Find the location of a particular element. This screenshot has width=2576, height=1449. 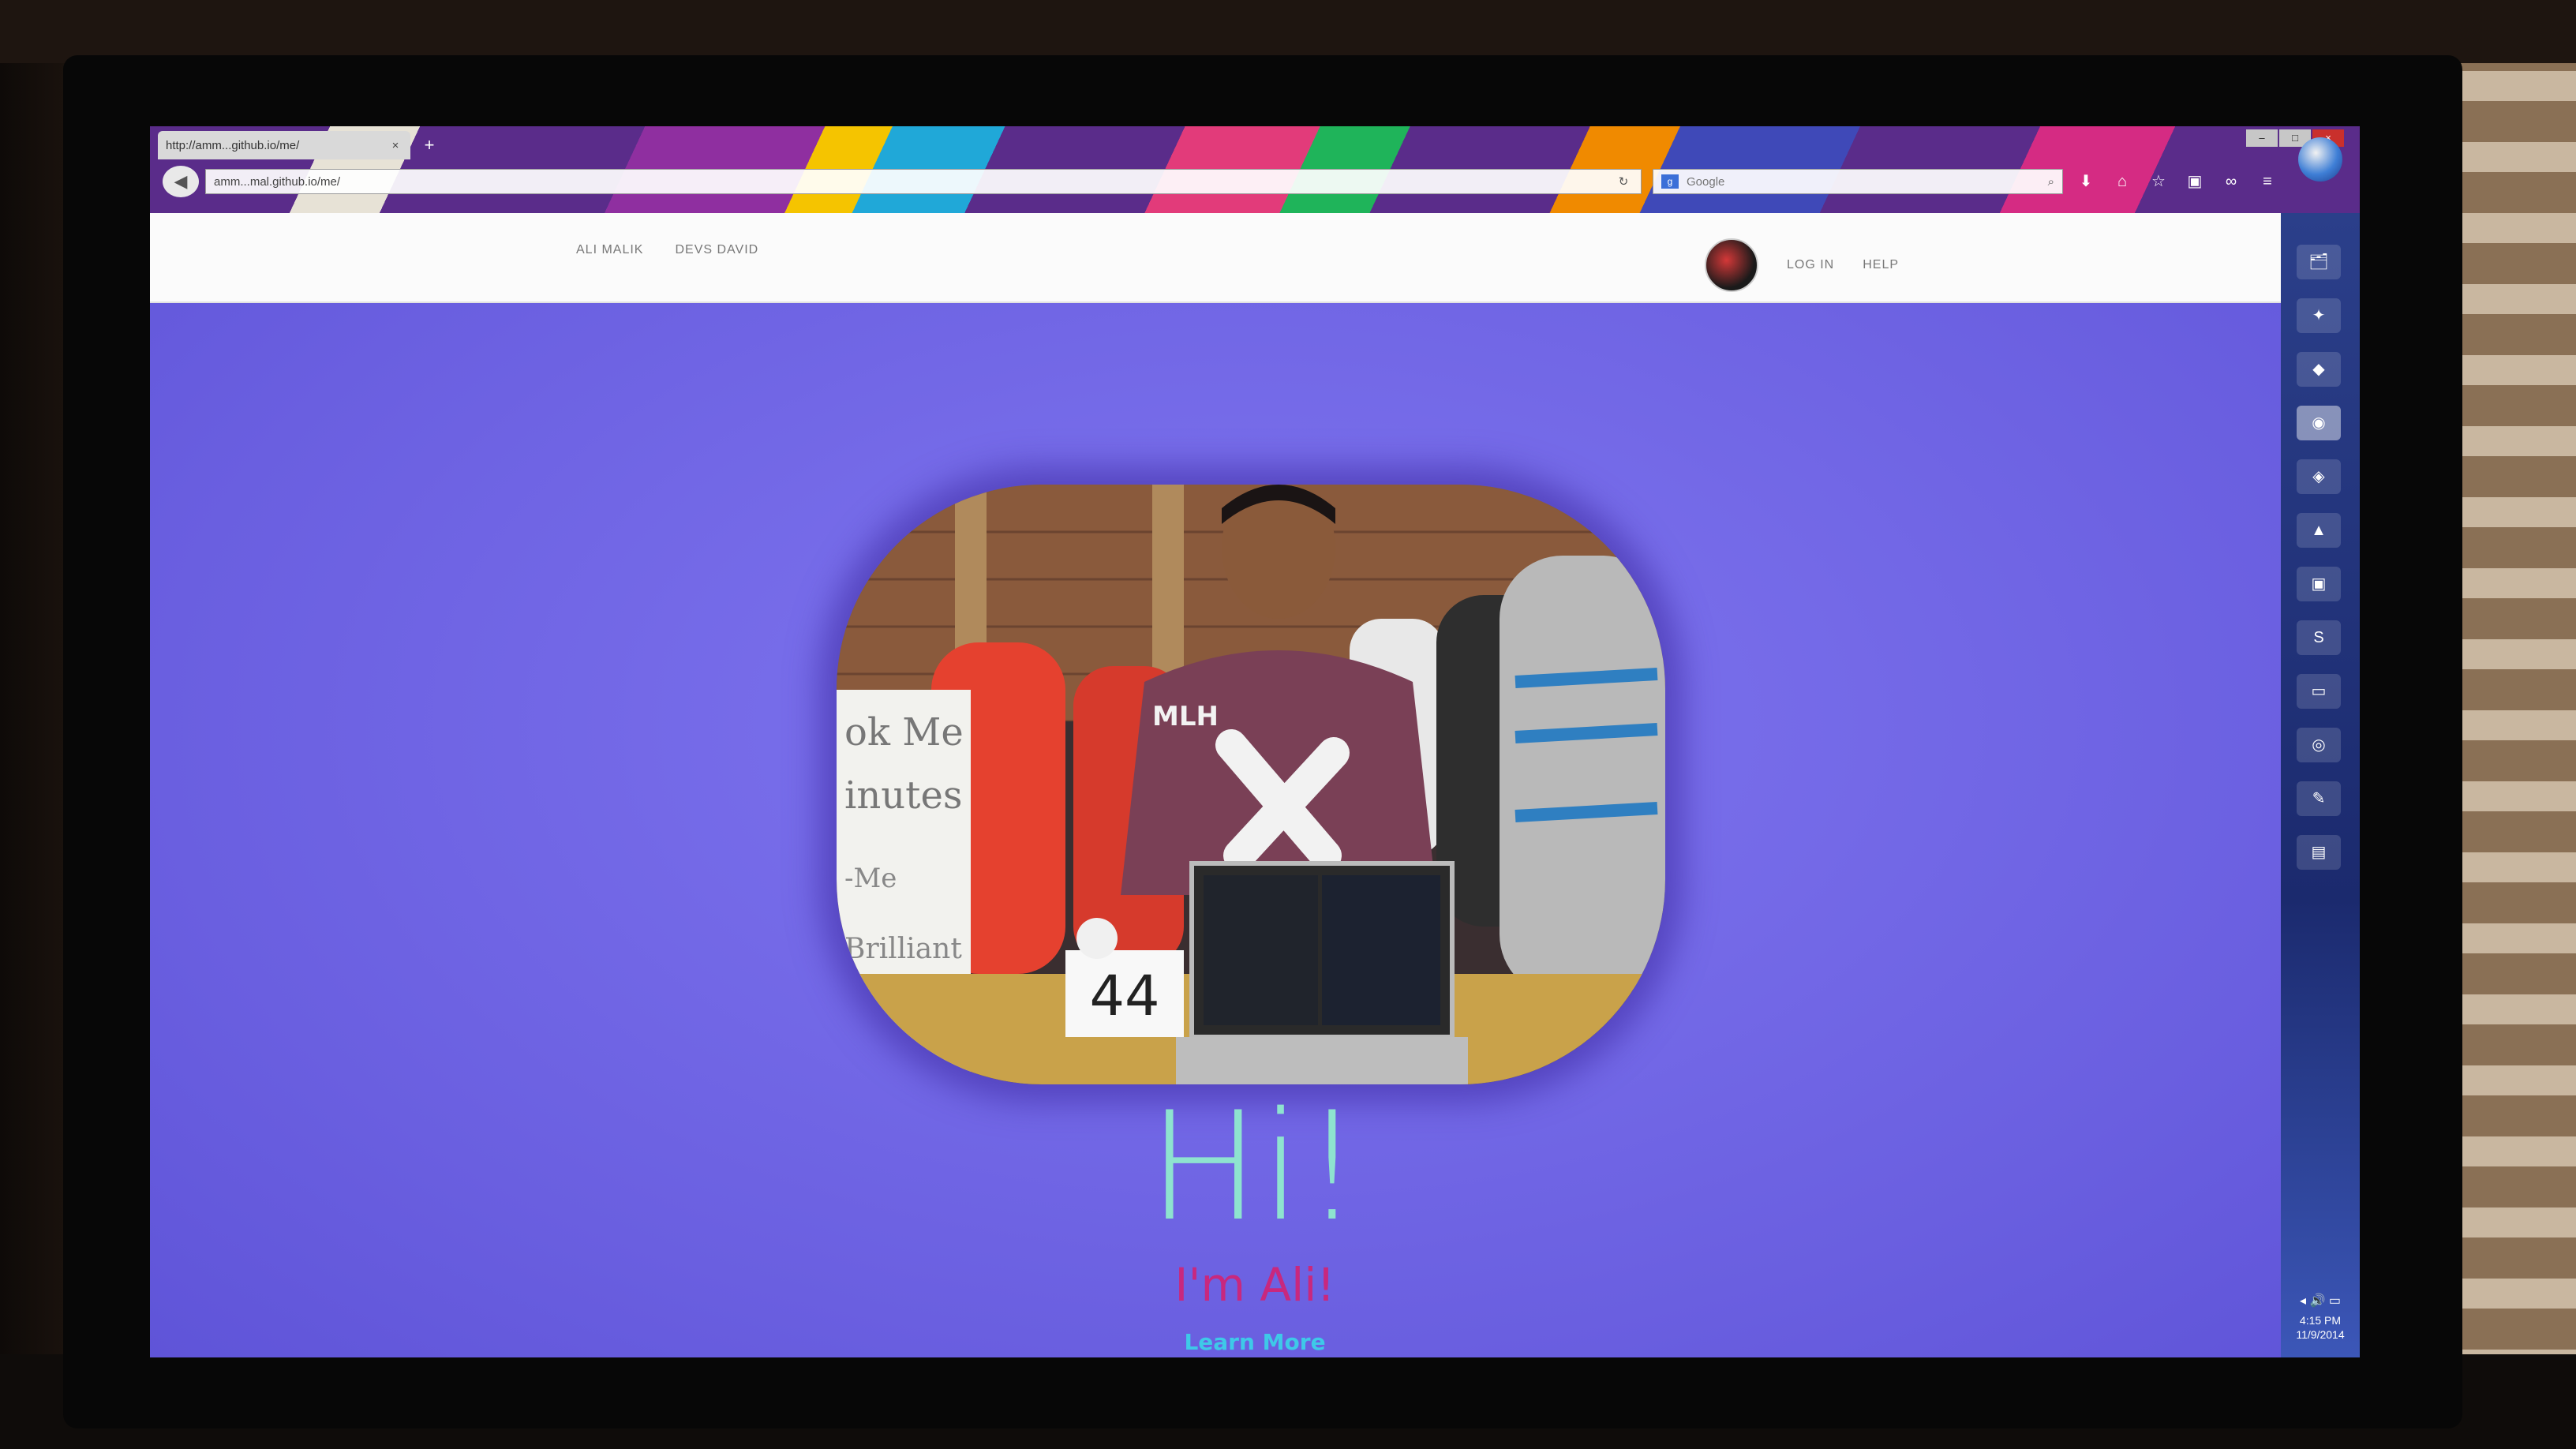

profile-photo: ok Me inutes -Me Brilliant ome MLH is located at coordinates (1251, 784).